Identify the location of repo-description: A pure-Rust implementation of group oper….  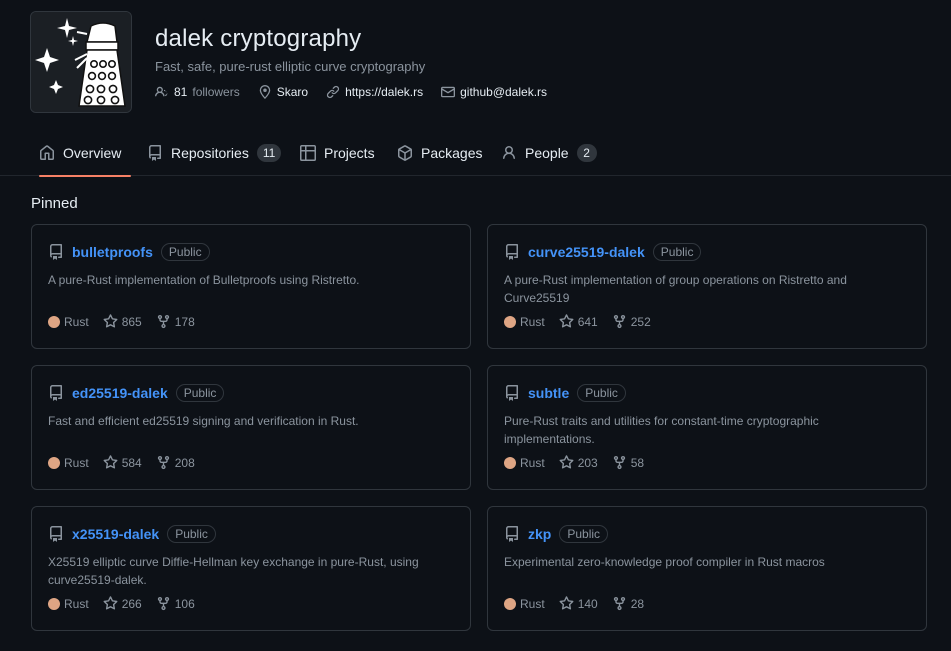
(675, 289).